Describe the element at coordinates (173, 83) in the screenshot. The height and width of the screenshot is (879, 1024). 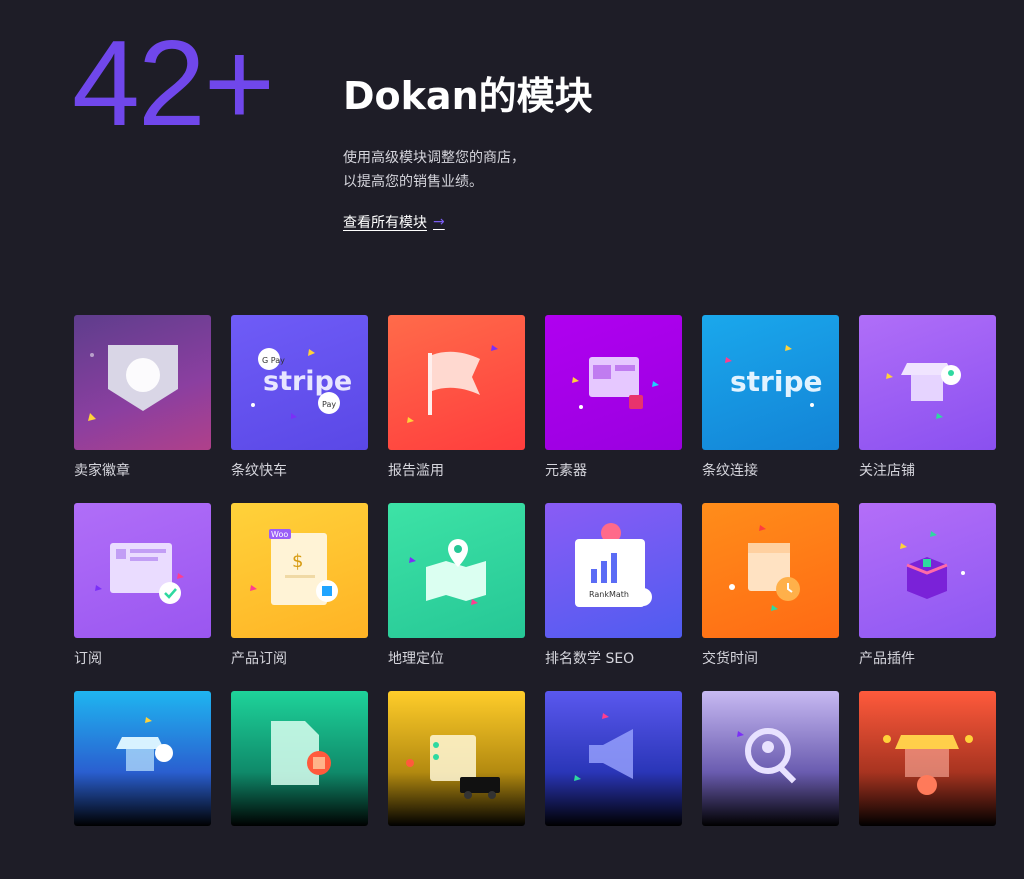
I see `module-count: 42+` at that location.